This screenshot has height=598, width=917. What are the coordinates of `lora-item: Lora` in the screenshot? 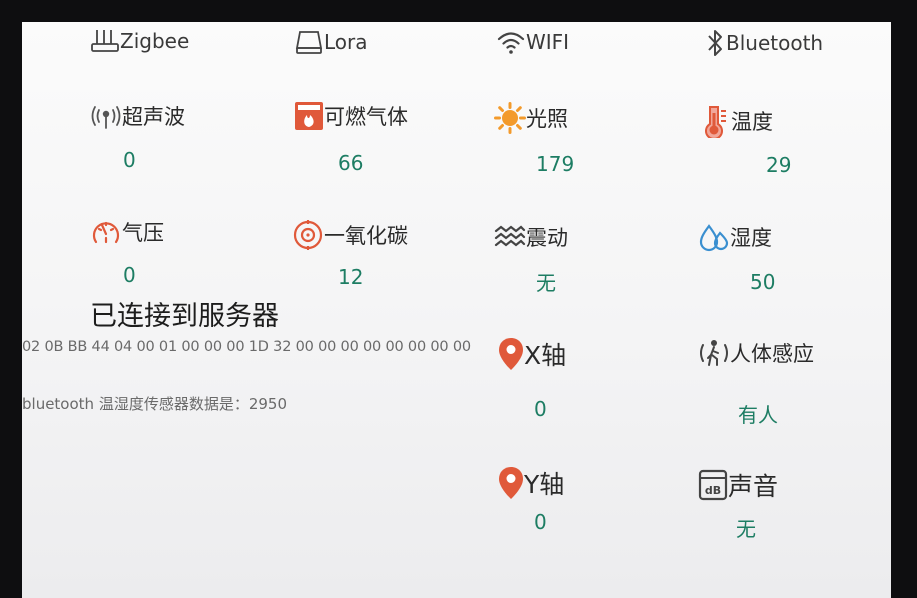 It's located at (331, 42).